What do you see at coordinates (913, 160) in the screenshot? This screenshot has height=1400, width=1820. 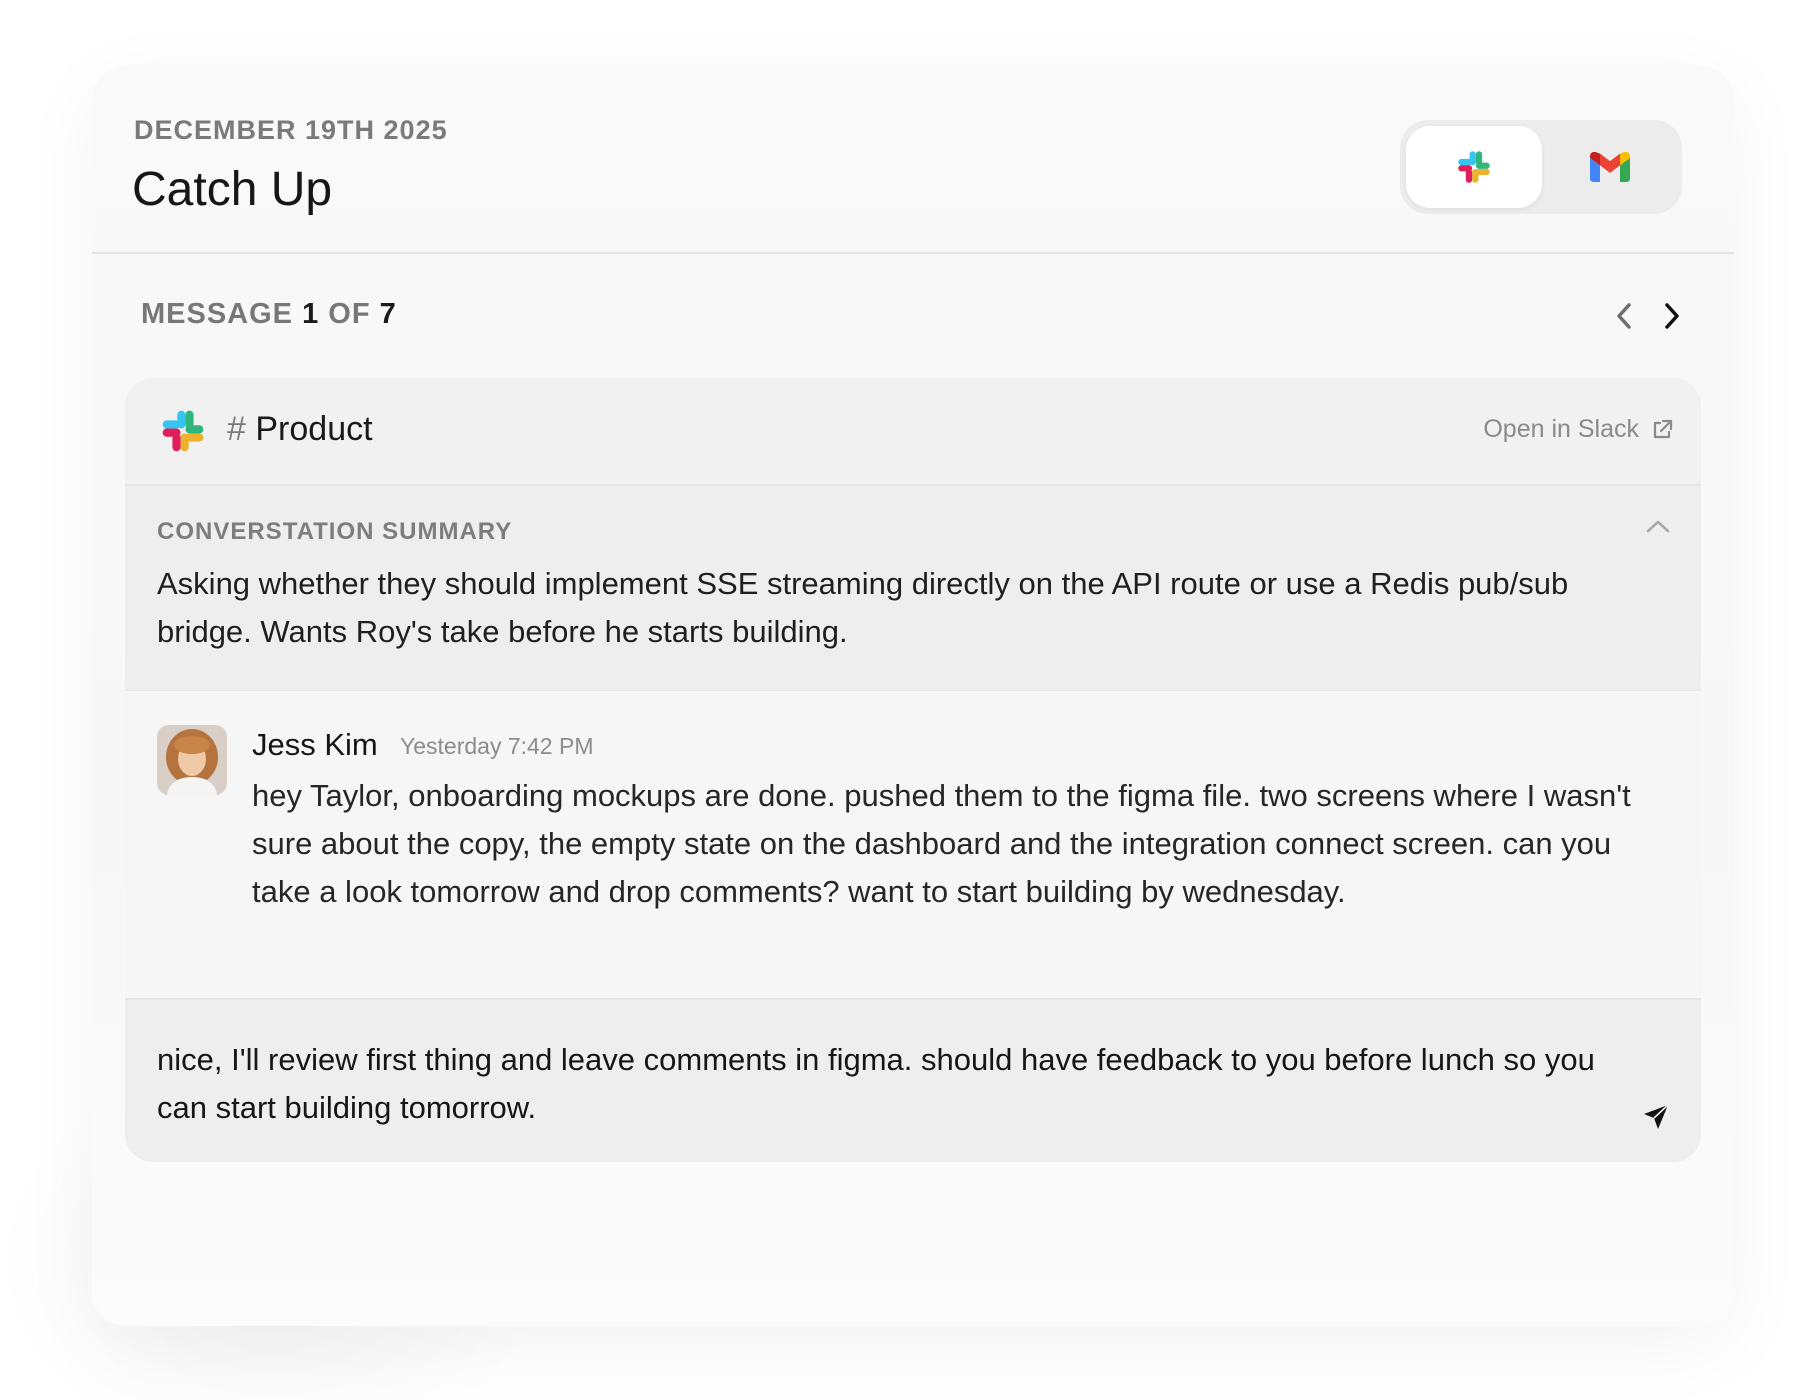 I see `panel-header: DECEMBER 19TH 2025 Catch Up` at bounding box center [913, 160].